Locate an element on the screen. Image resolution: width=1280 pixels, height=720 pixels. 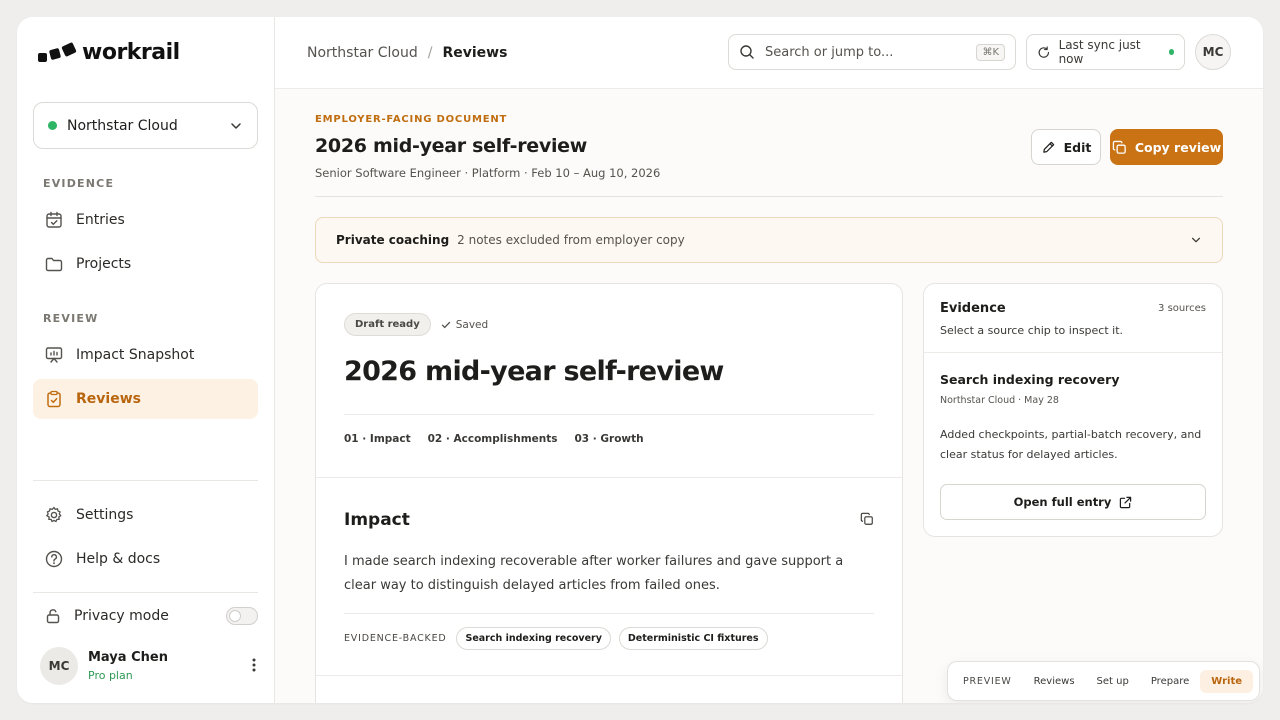
sidebar-item-help-docs: Help & docs is located at coordinates (145, 559).